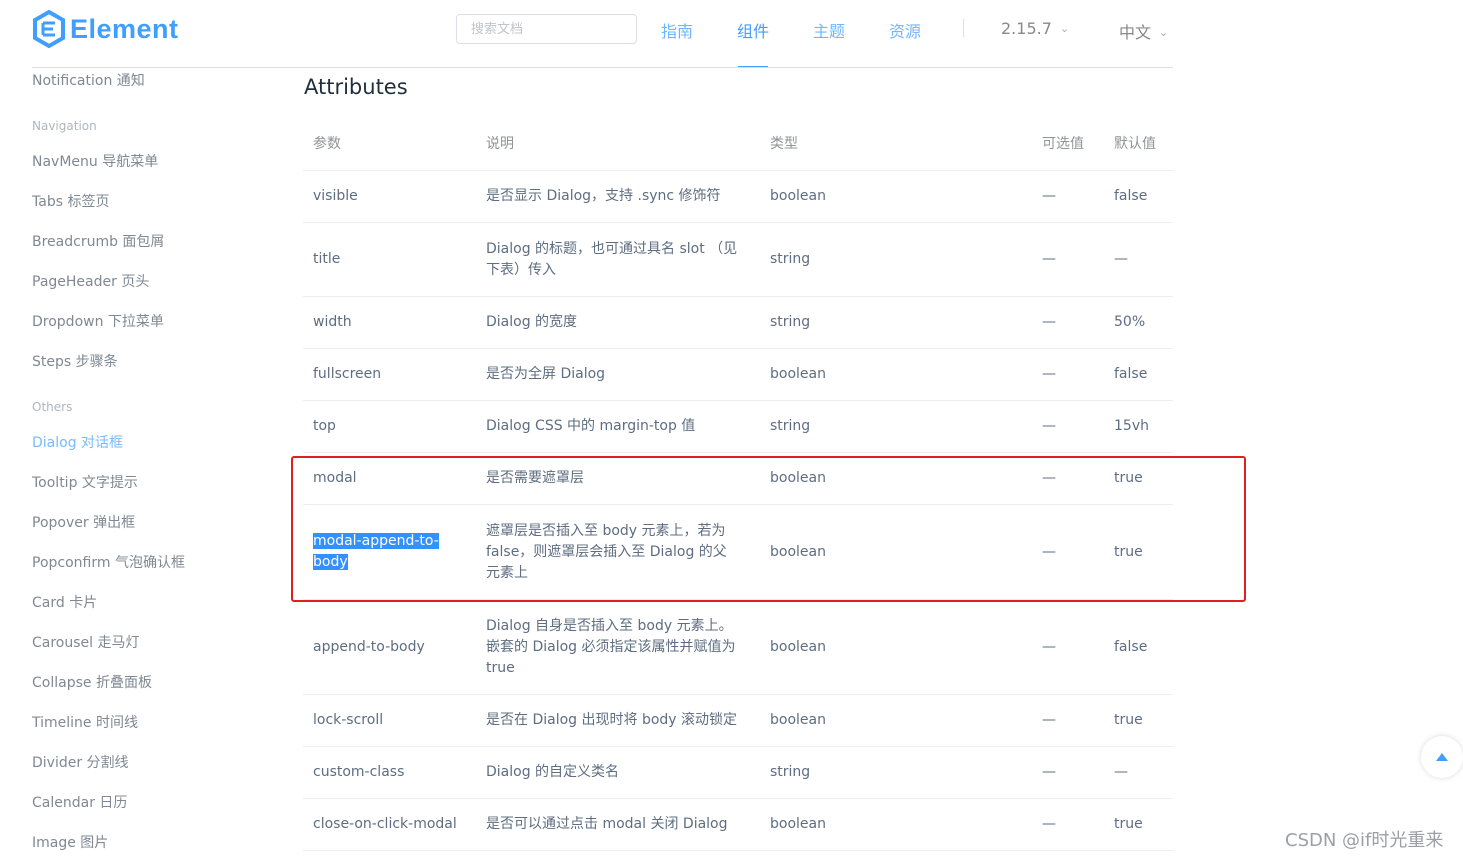 This screenshot has width=1463, height=857. Describe the element at coordinates (738, 773) in the screenshot. I see `table-row: custom-class Dialog 的自定义类名 string — —` at that location.